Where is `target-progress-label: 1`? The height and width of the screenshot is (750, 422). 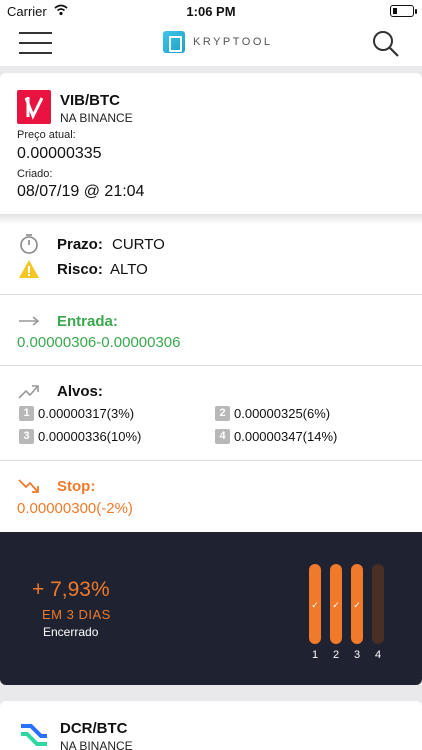
target-progress-label: 1 is located at coordinates (315, 655).